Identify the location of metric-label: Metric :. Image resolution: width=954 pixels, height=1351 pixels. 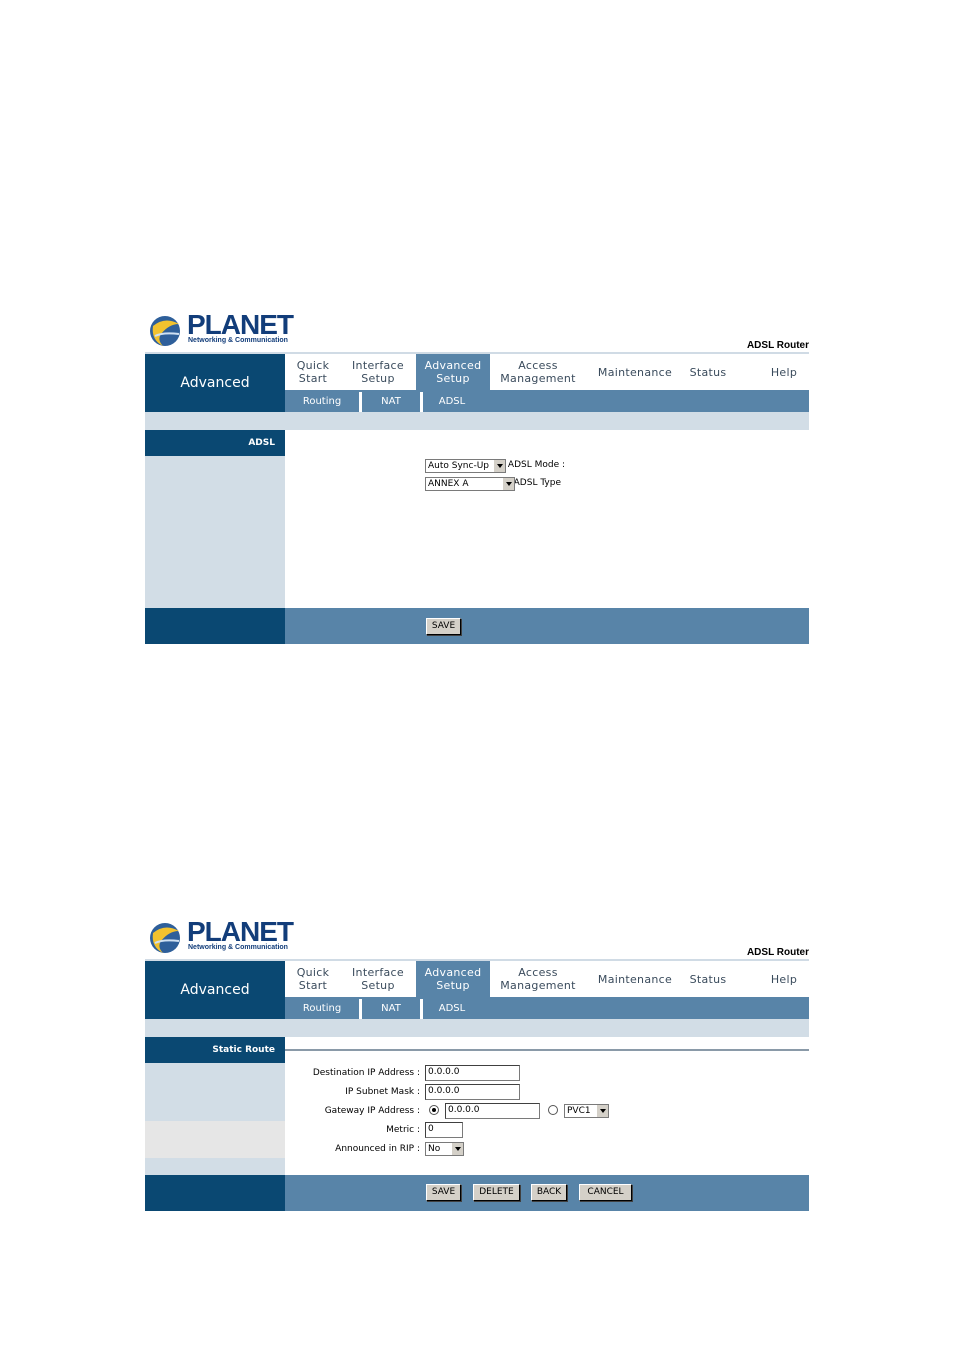
(403, 1130).